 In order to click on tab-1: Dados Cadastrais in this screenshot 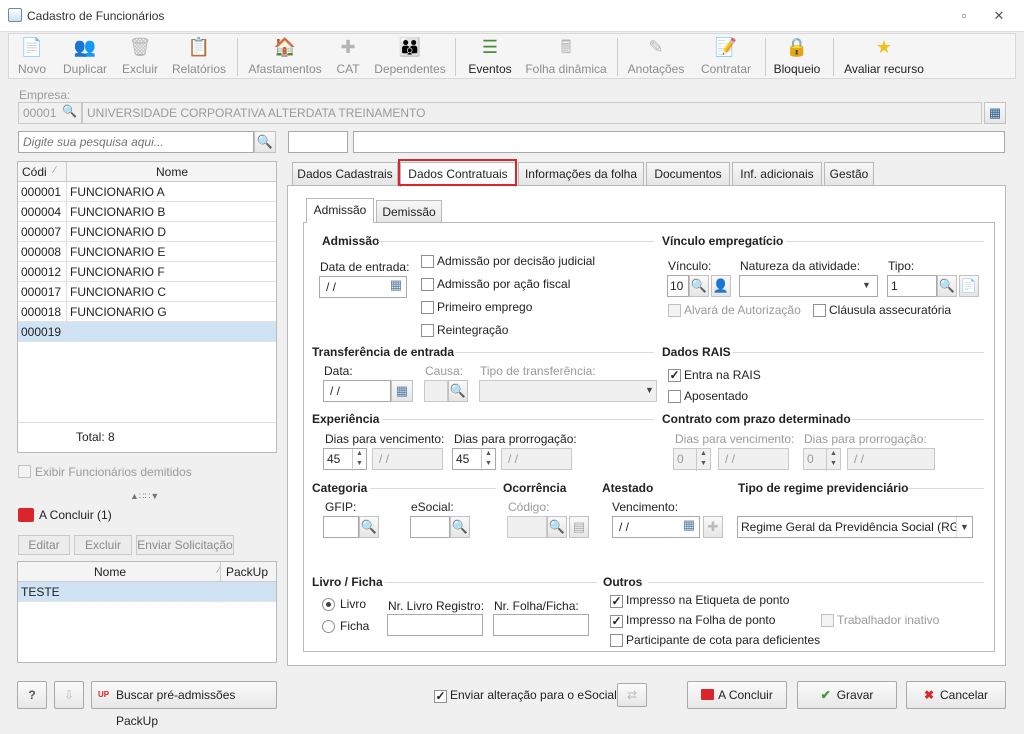, I will do `click(345, 174)`.